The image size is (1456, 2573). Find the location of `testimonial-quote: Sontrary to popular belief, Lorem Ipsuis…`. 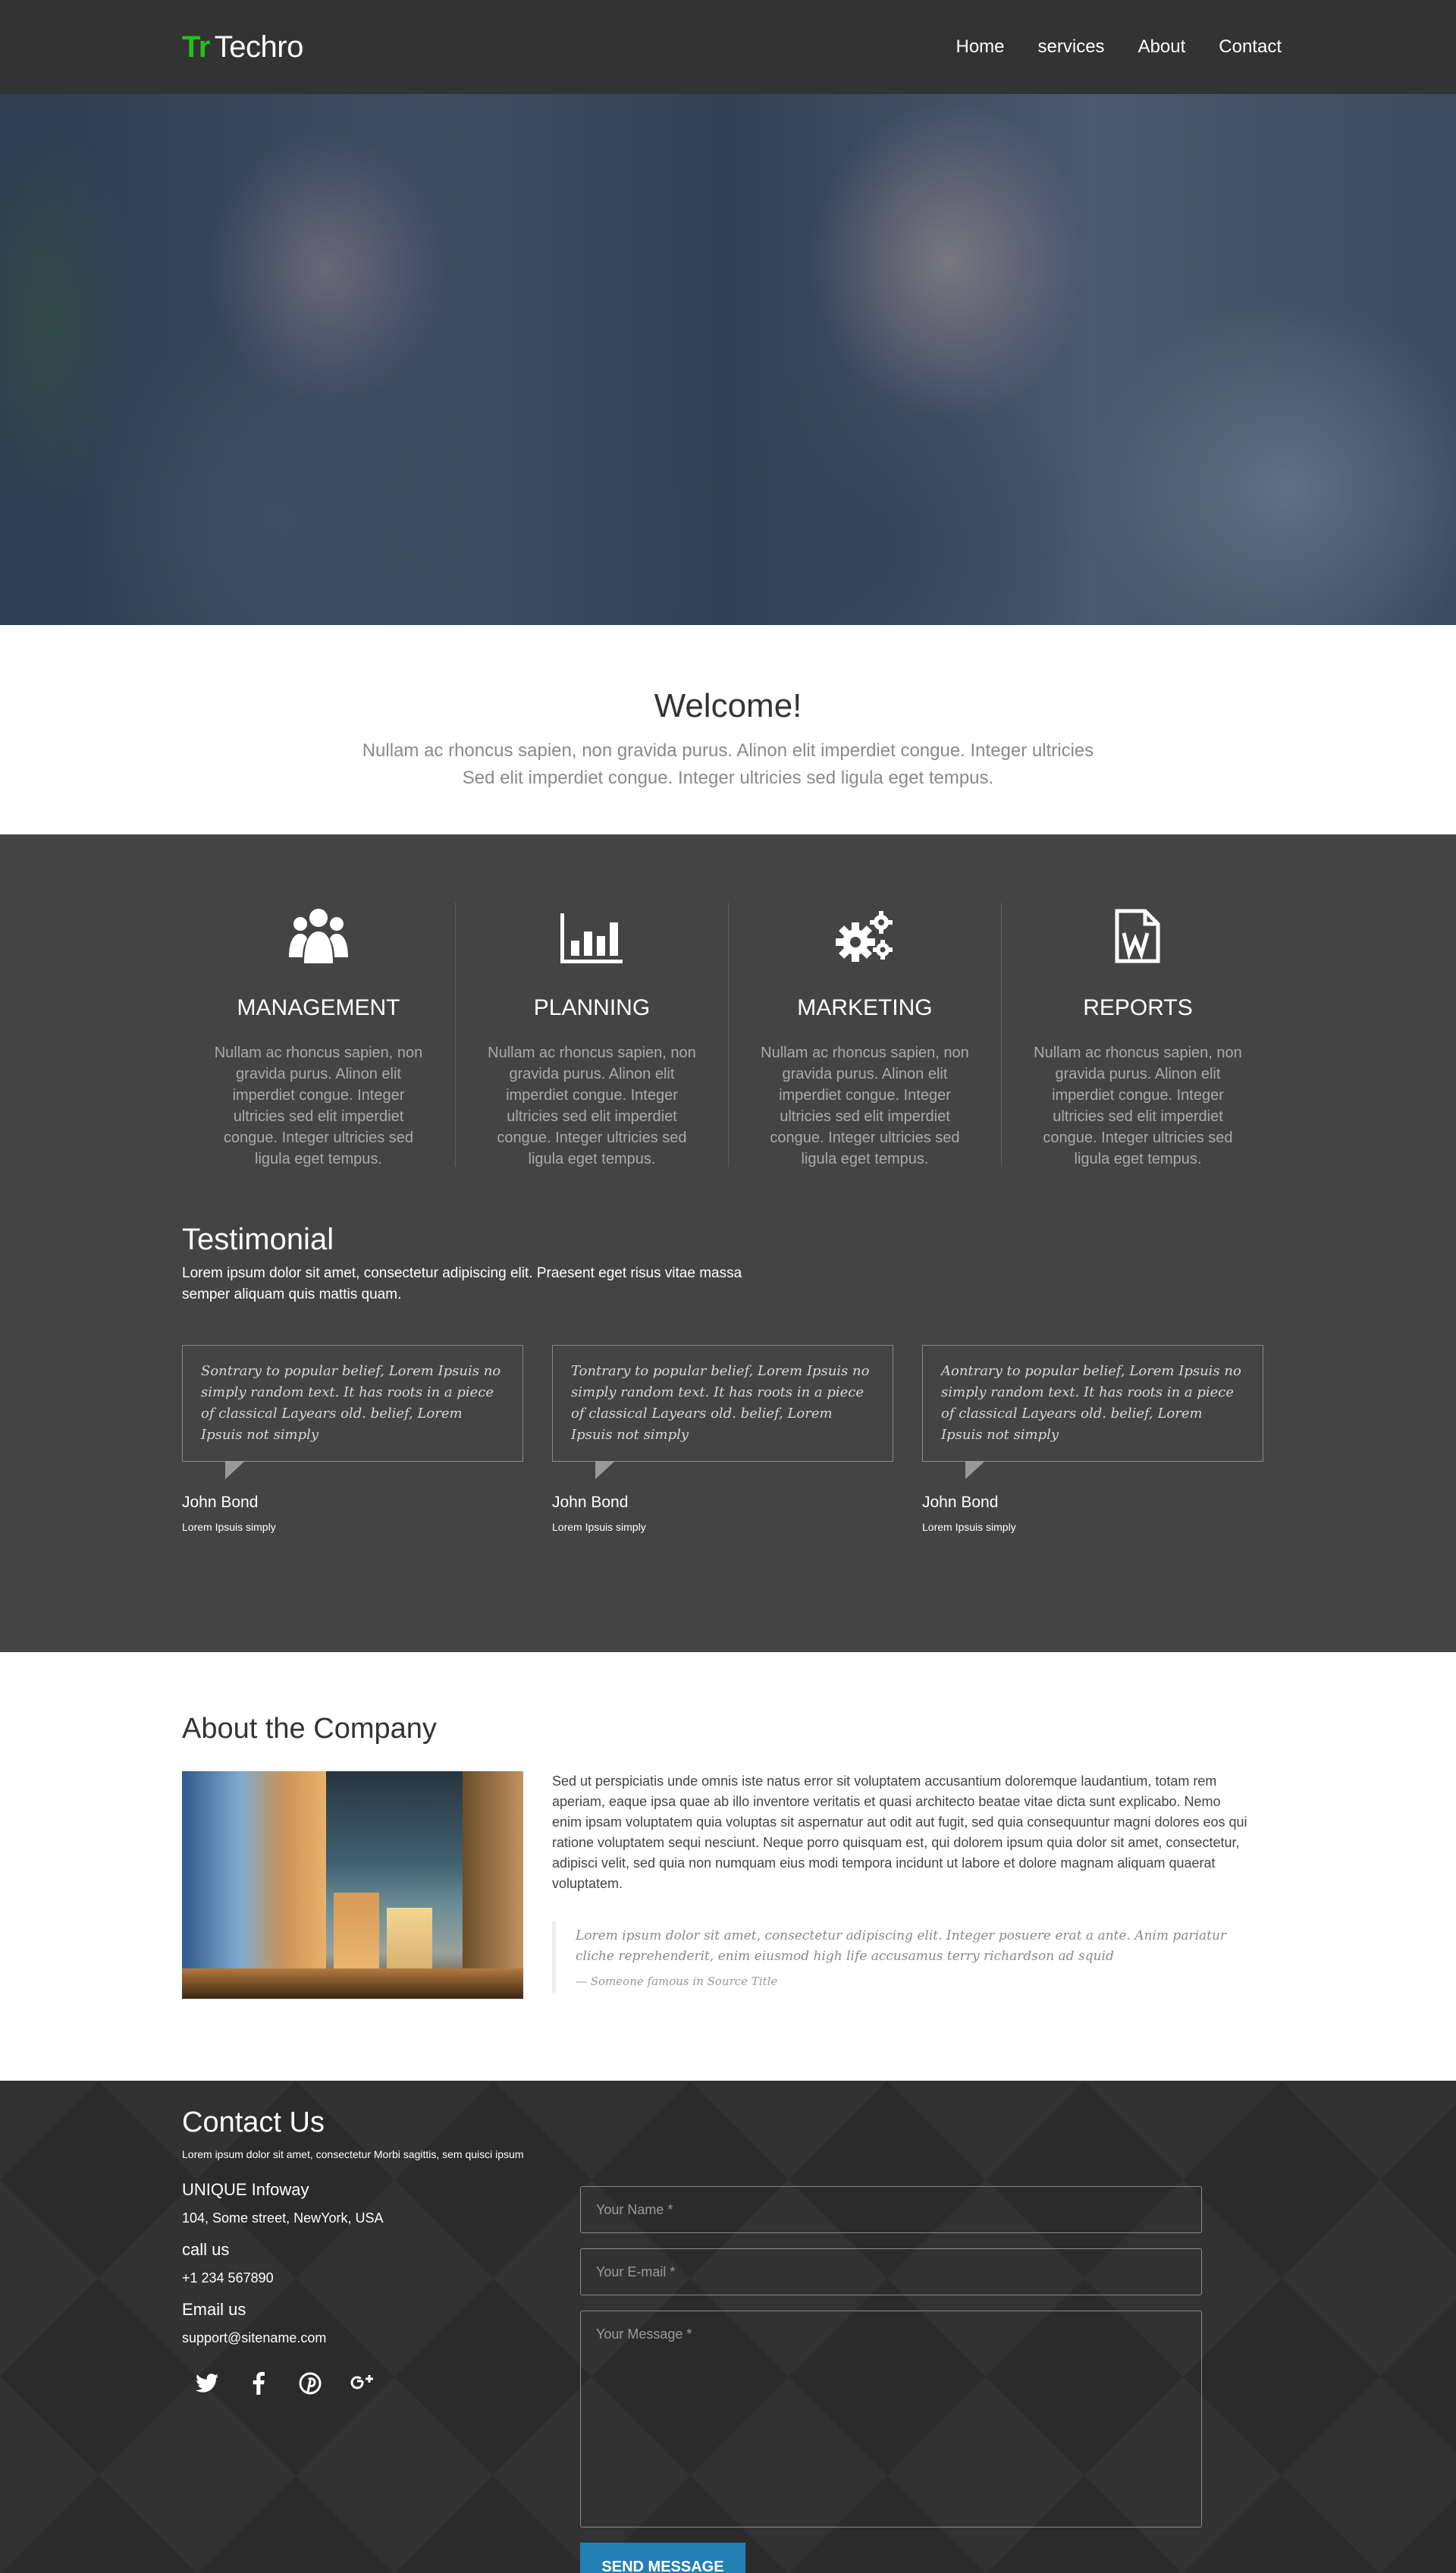

testimonial-quote: Sontrary to popular belief, Lorem Ipsuis… is located at coordinates (352, 1412).